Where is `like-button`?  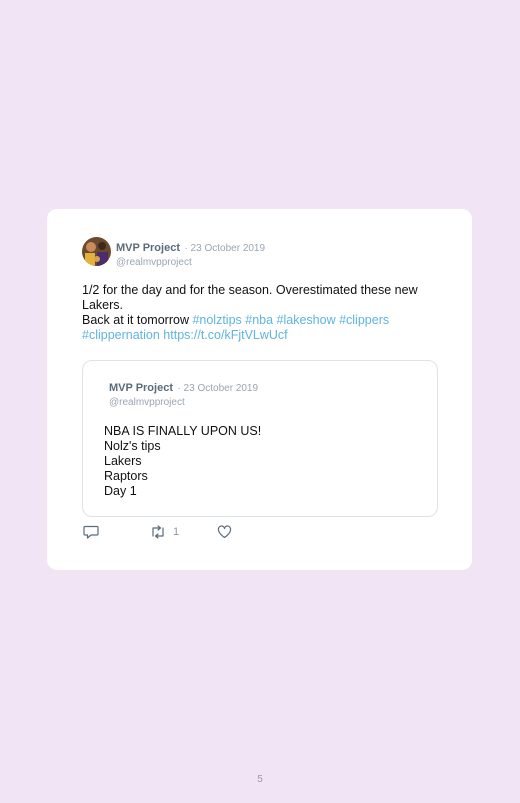 like-button is located at coordinates (224, 532).